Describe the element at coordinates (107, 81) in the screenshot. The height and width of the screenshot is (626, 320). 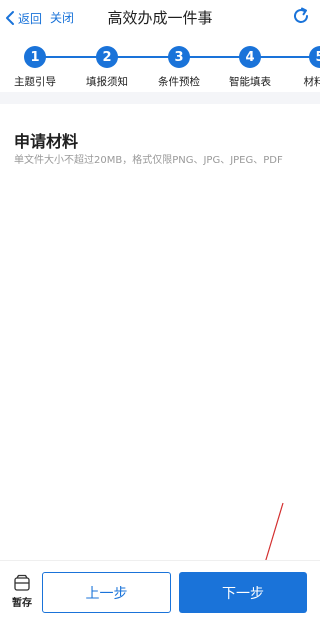
I see `step-2-label: 填报须知` at that location.